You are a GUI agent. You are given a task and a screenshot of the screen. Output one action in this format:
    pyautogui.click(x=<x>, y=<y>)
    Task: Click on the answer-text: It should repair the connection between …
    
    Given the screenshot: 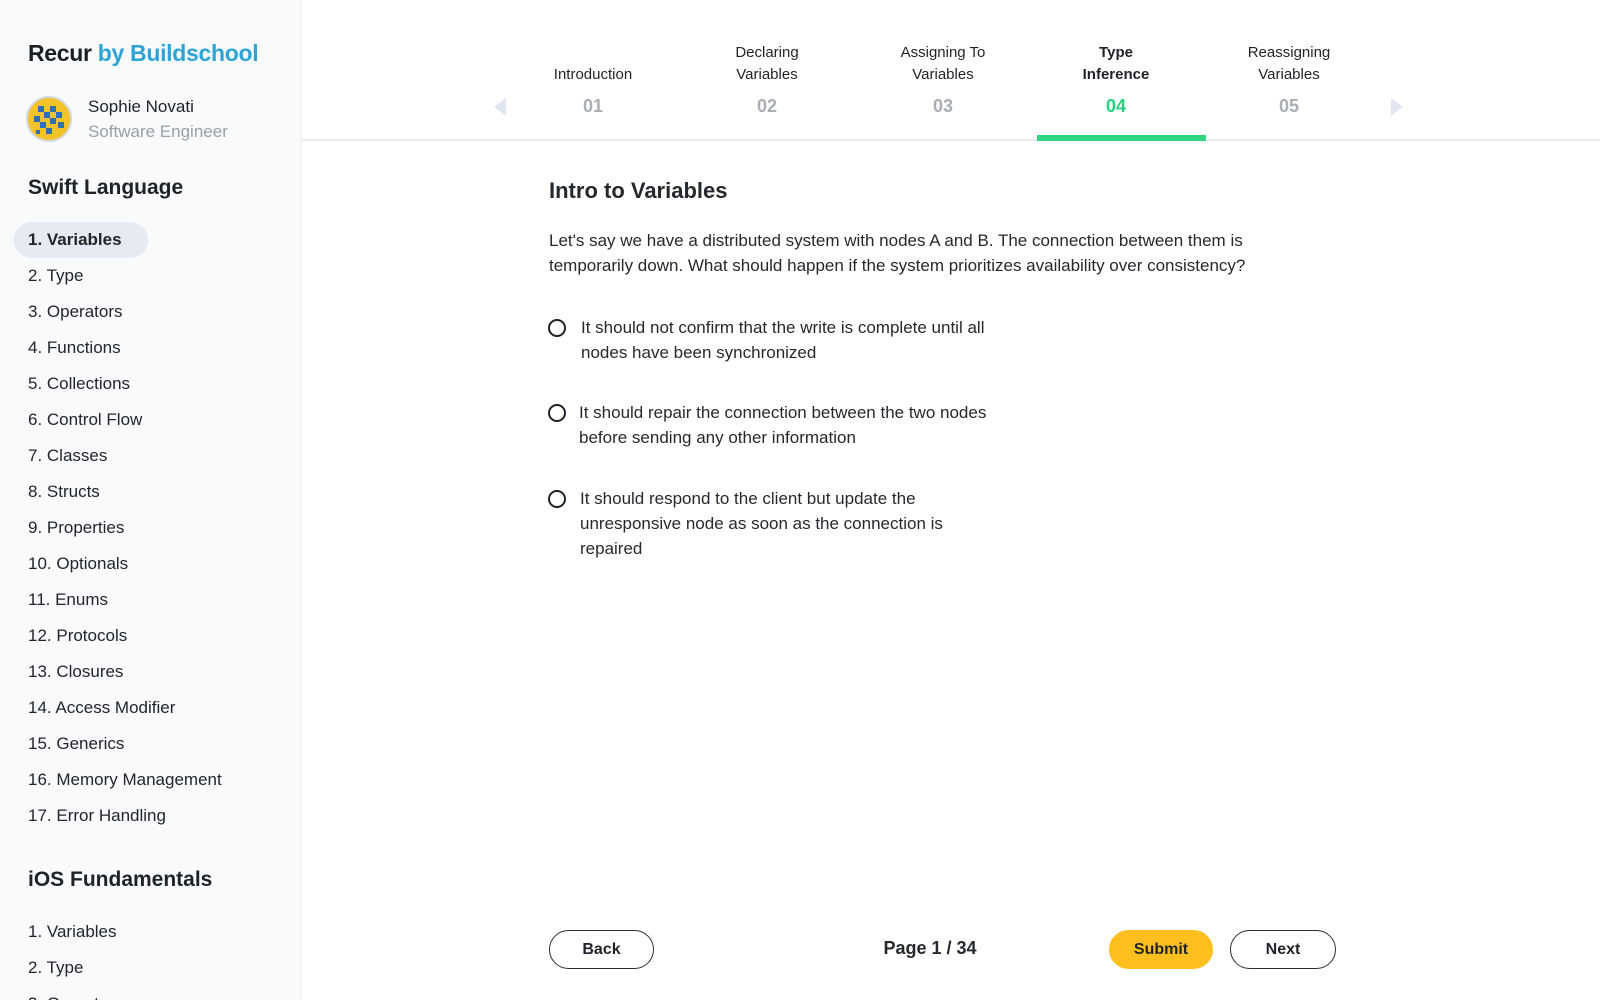 What is the action you would take?
    pyautogui.click(x=783, y=425)
    